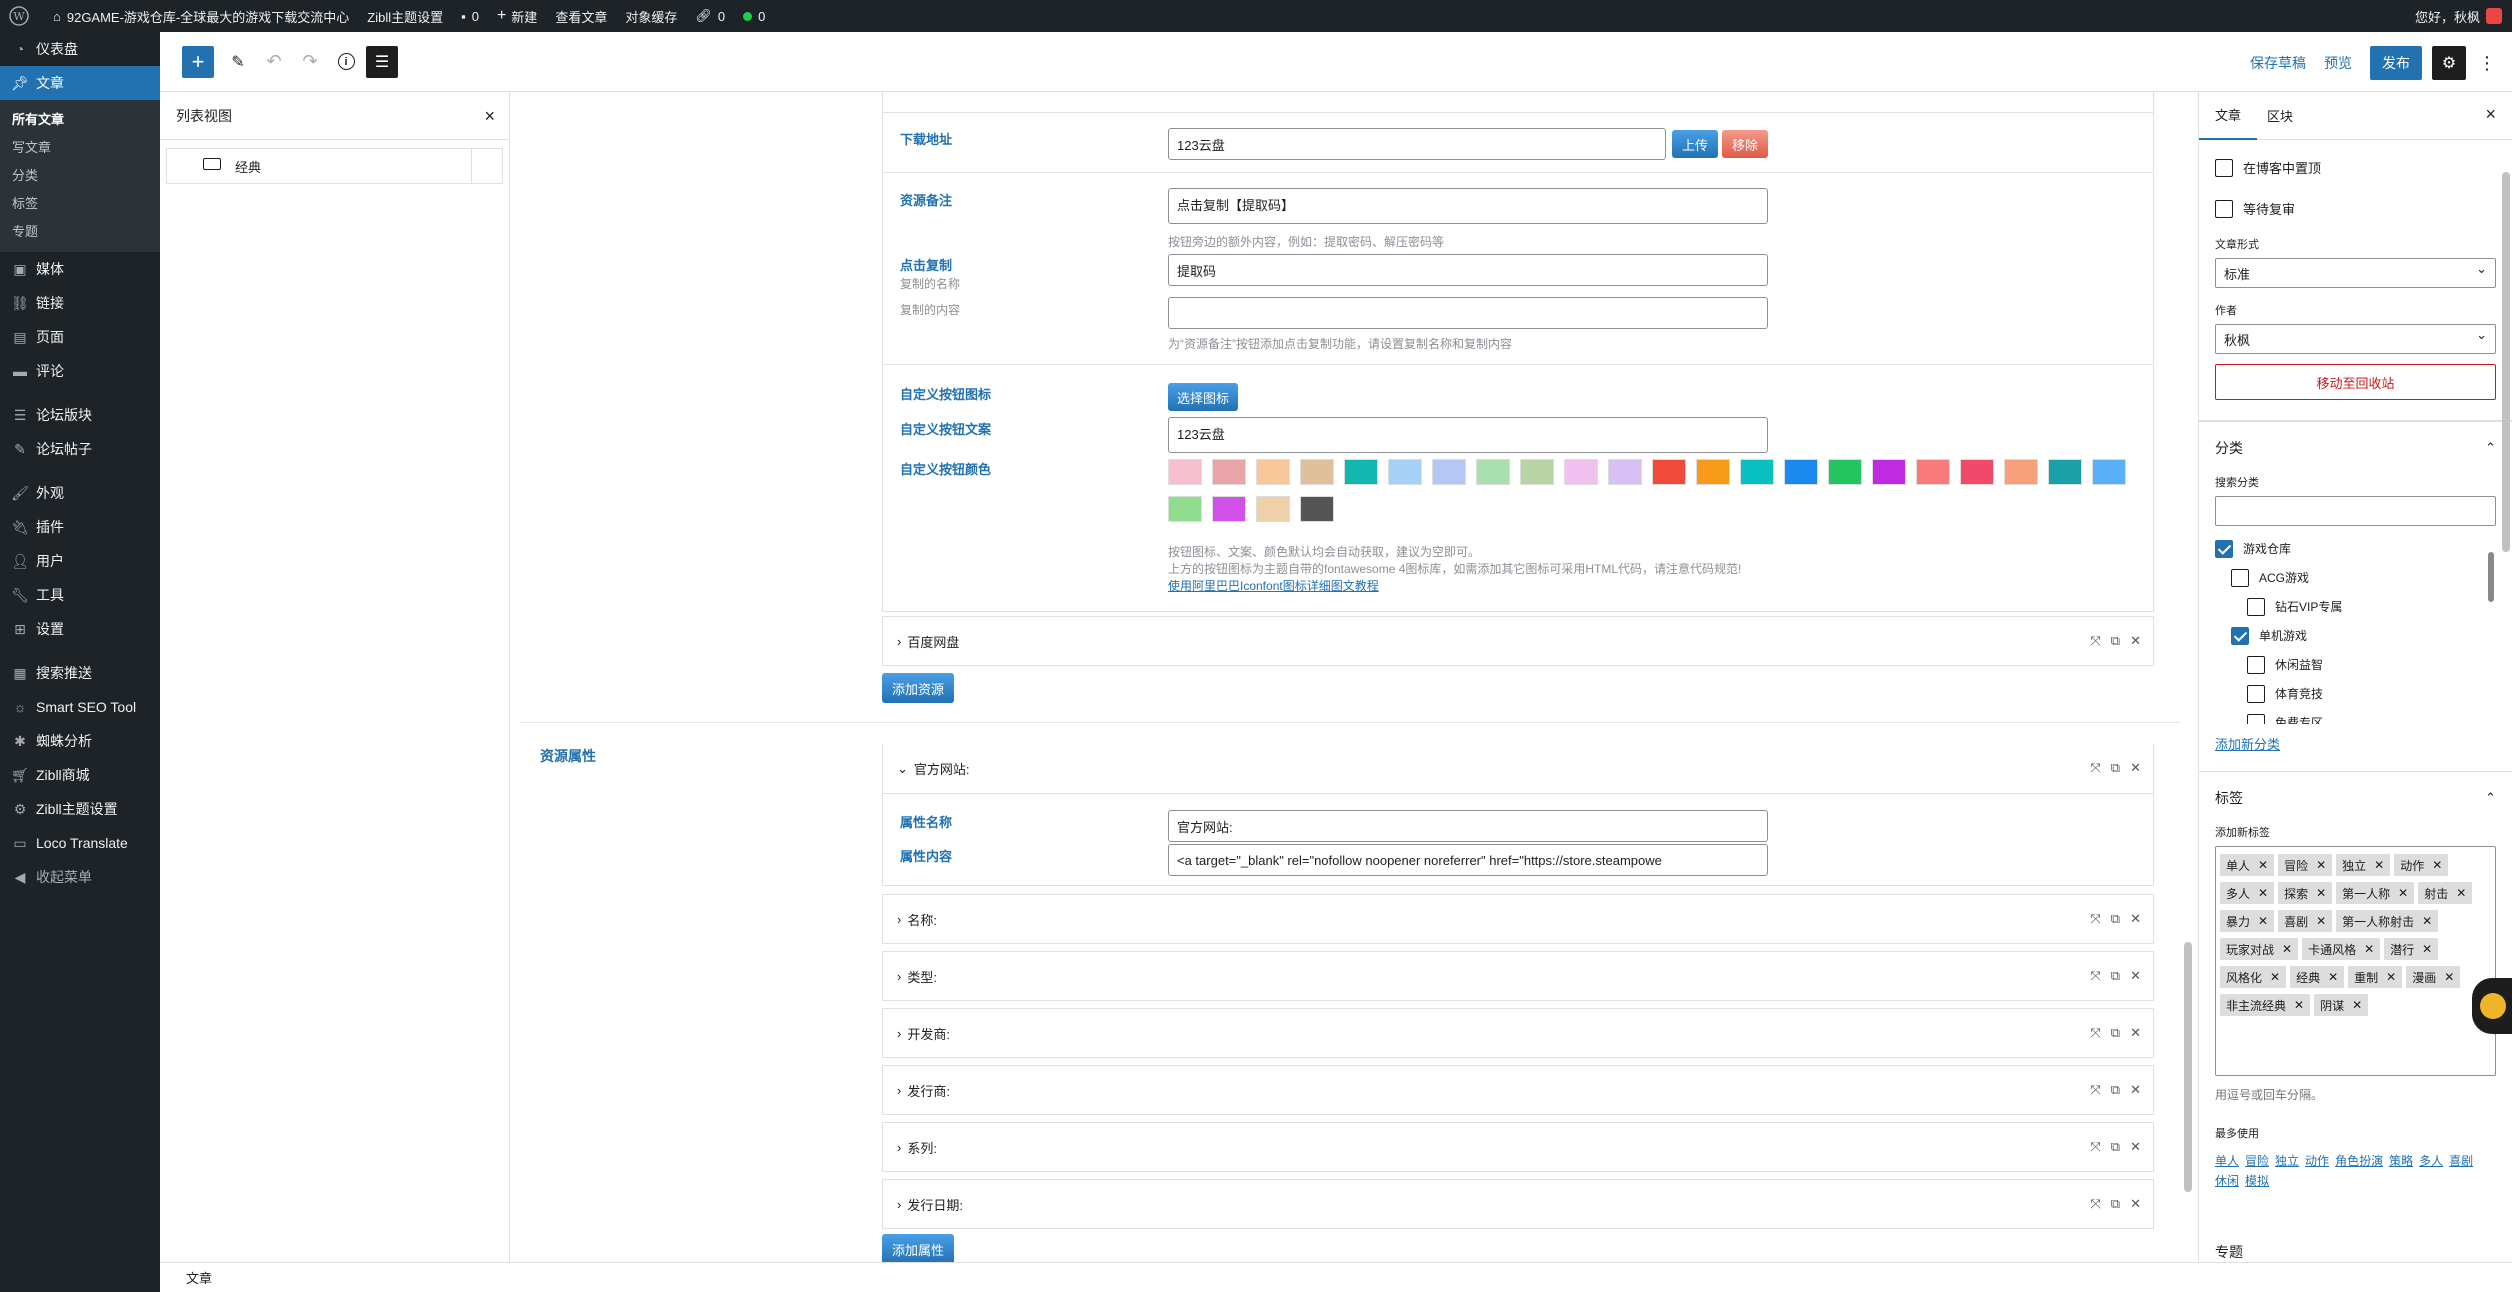  What do you see at coordinates (80, 843) in the screenshot?
I see `menu-loco: ▭ Loco Translate` at bounding box center [80, 843].